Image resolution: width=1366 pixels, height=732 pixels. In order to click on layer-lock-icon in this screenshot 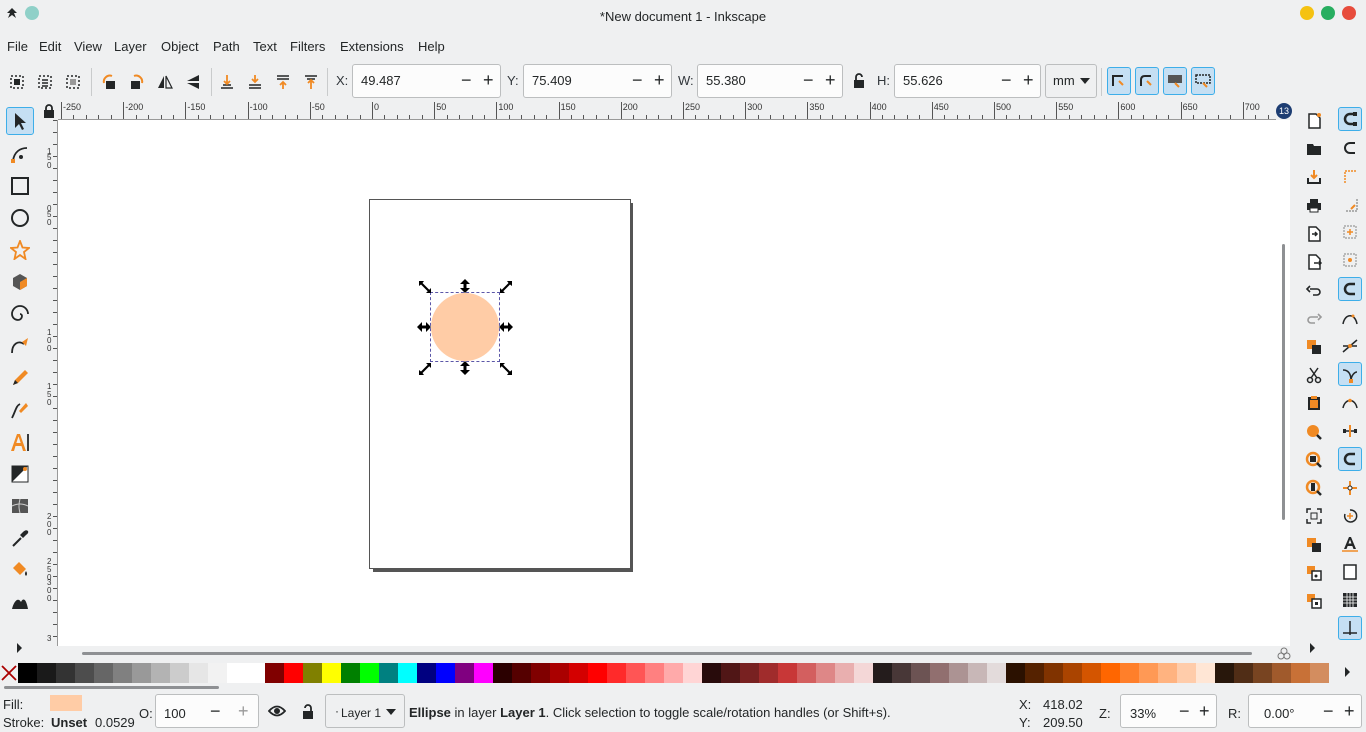, I will do `click(308, 711)`.